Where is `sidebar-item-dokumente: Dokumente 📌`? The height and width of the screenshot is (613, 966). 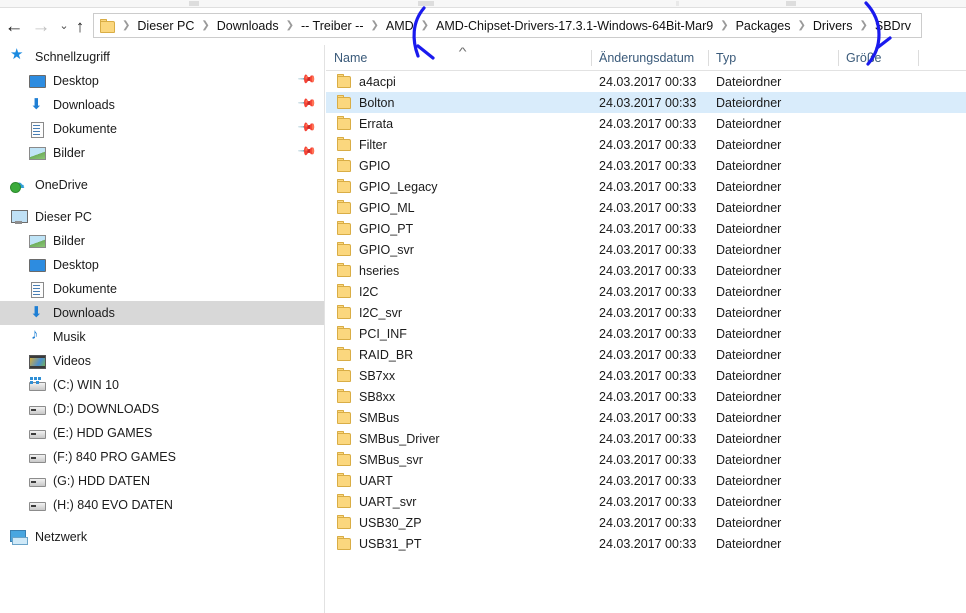
sidebar-item-dokumente: Dokumente 📌 is located at coordinates (162, 129).